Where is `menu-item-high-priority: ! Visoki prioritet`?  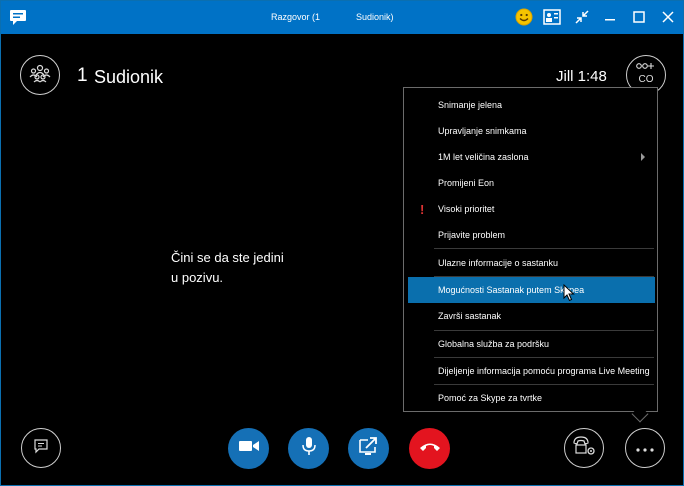
menu-item-high-priority: ! Visoki prioritet is located at coordinates (531, 209).